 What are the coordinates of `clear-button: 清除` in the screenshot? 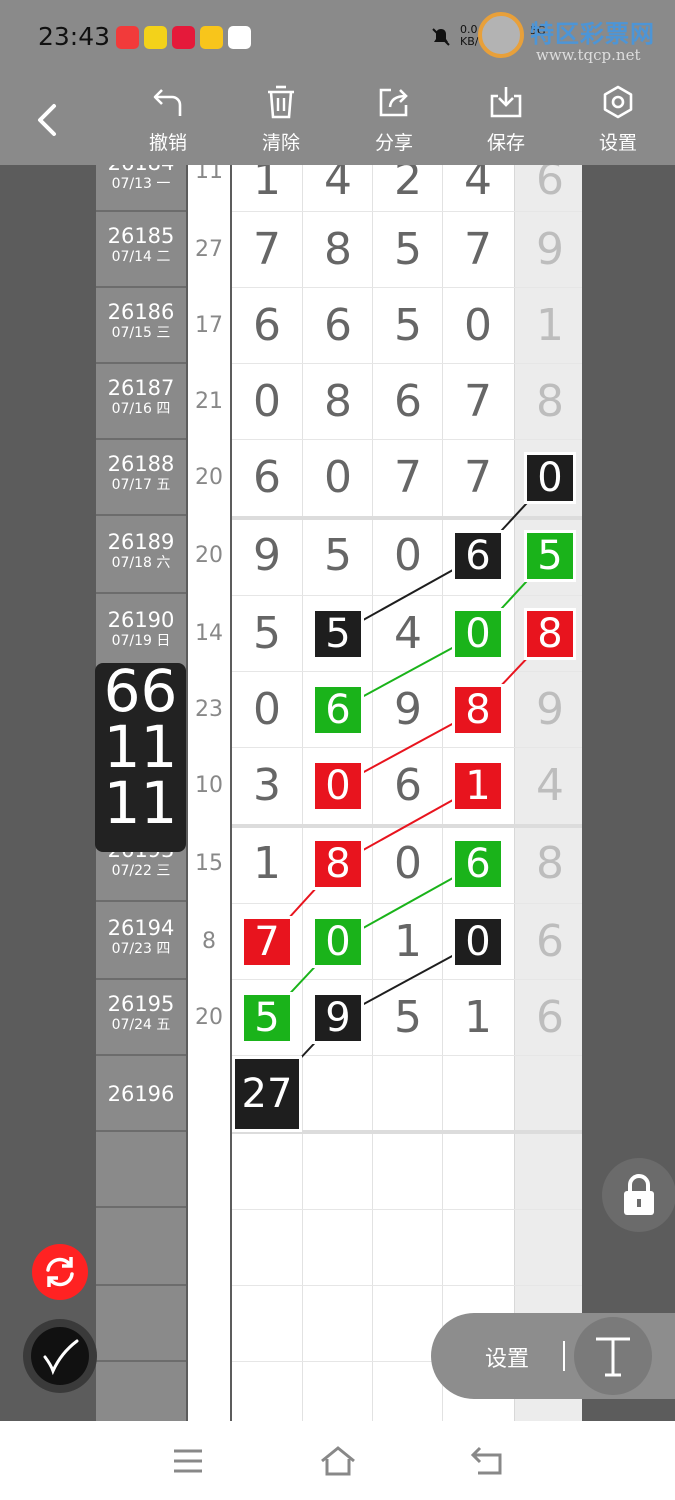 It's located at (281, 123).